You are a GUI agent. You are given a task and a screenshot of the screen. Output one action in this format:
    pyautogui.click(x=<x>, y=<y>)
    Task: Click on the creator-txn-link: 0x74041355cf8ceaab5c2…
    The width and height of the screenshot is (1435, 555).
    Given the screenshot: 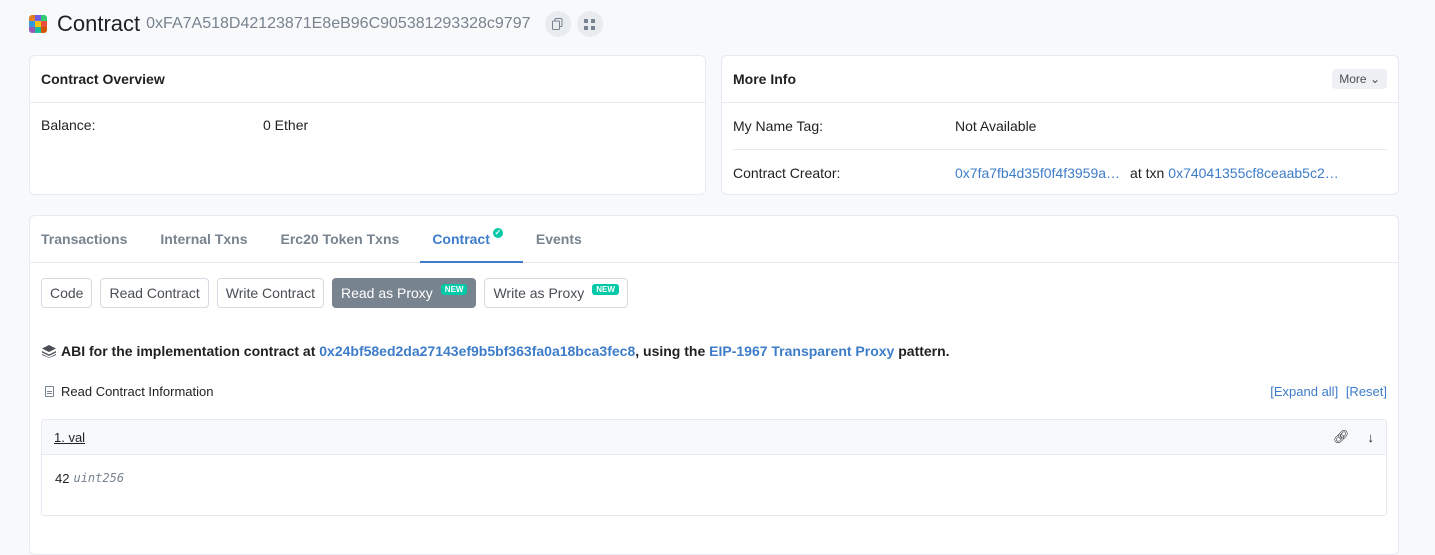 What is the action you would take?
    pyautogui.click(x=1253, y=173)
    